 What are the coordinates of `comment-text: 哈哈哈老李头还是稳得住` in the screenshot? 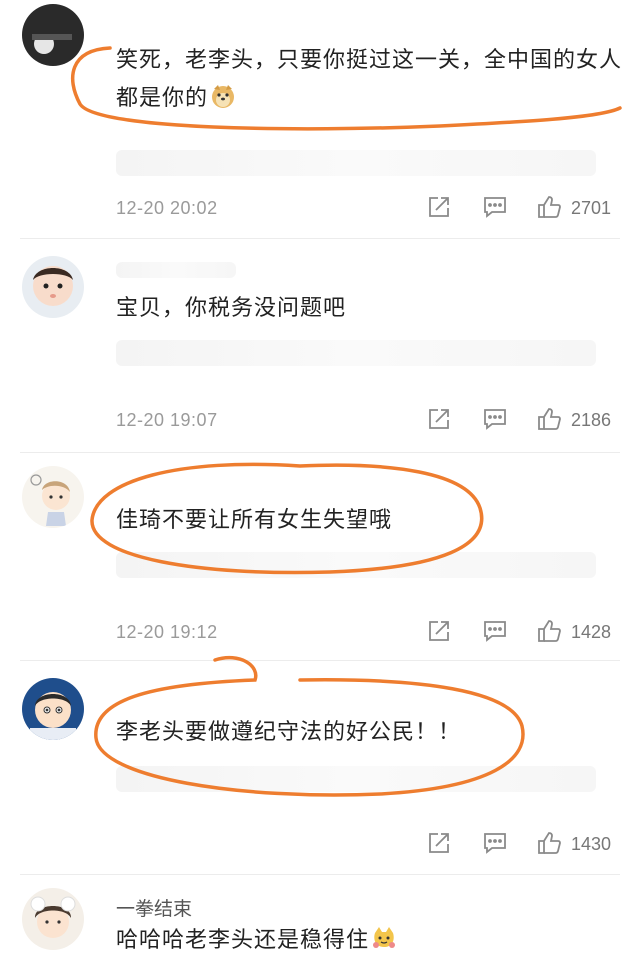 It's located at (376, 941).